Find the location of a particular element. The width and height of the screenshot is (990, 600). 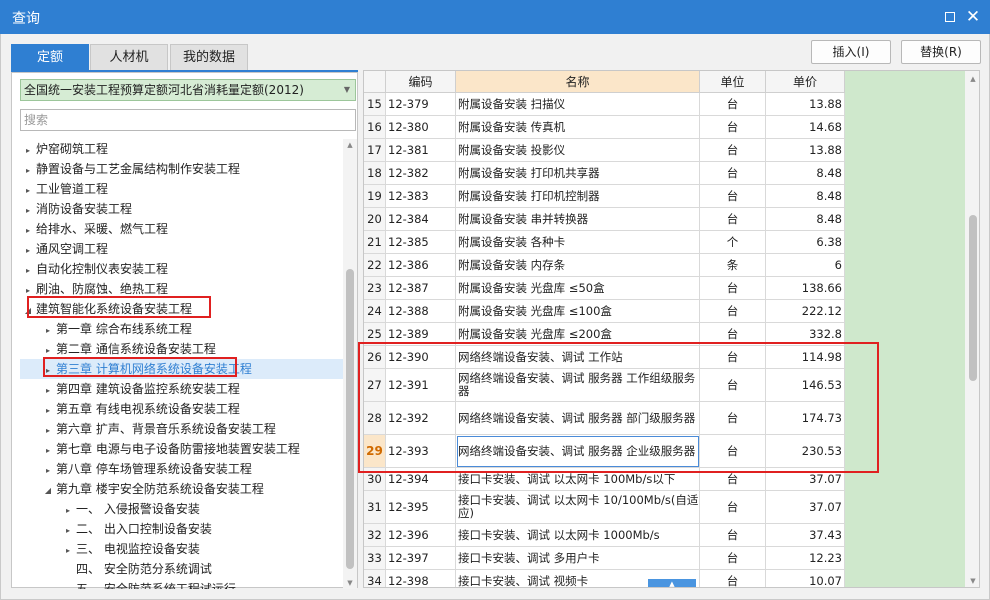

price-cell: 6 is located at coordinates (805, 265).